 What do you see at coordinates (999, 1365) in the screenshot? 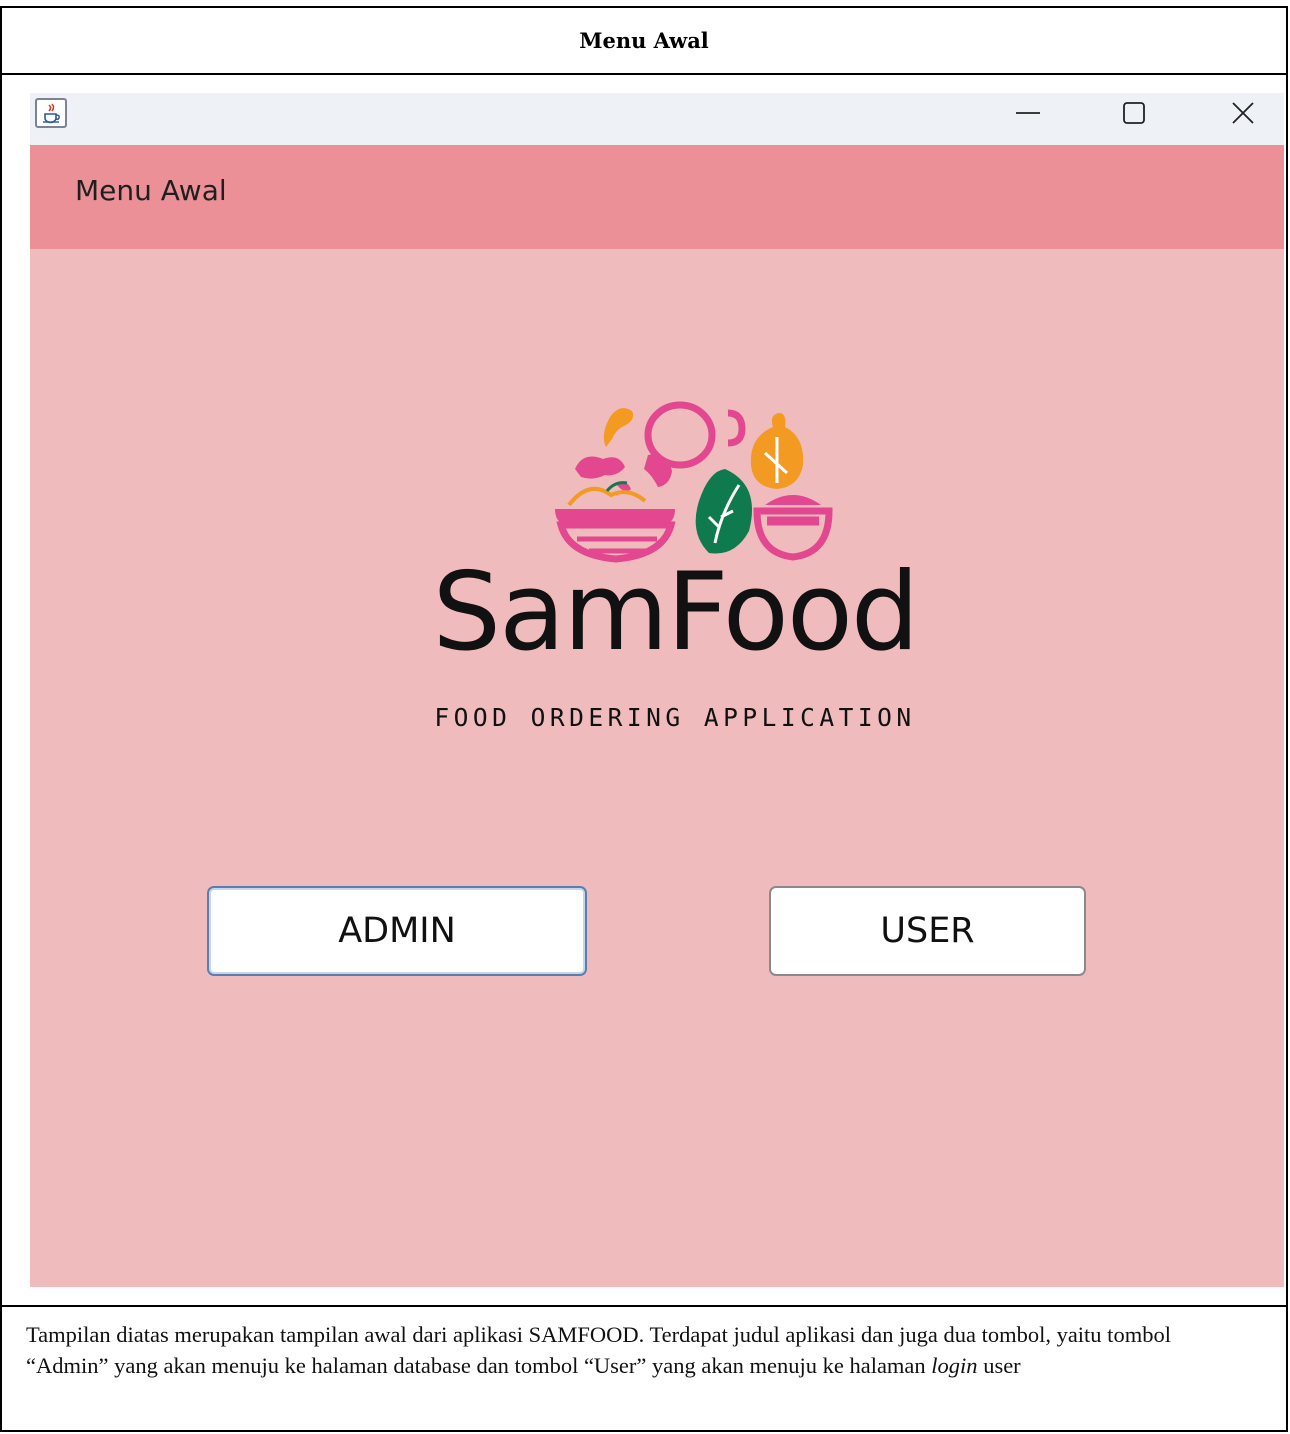
I see `description-text-part2: user` at bounding box center [999, 1365].